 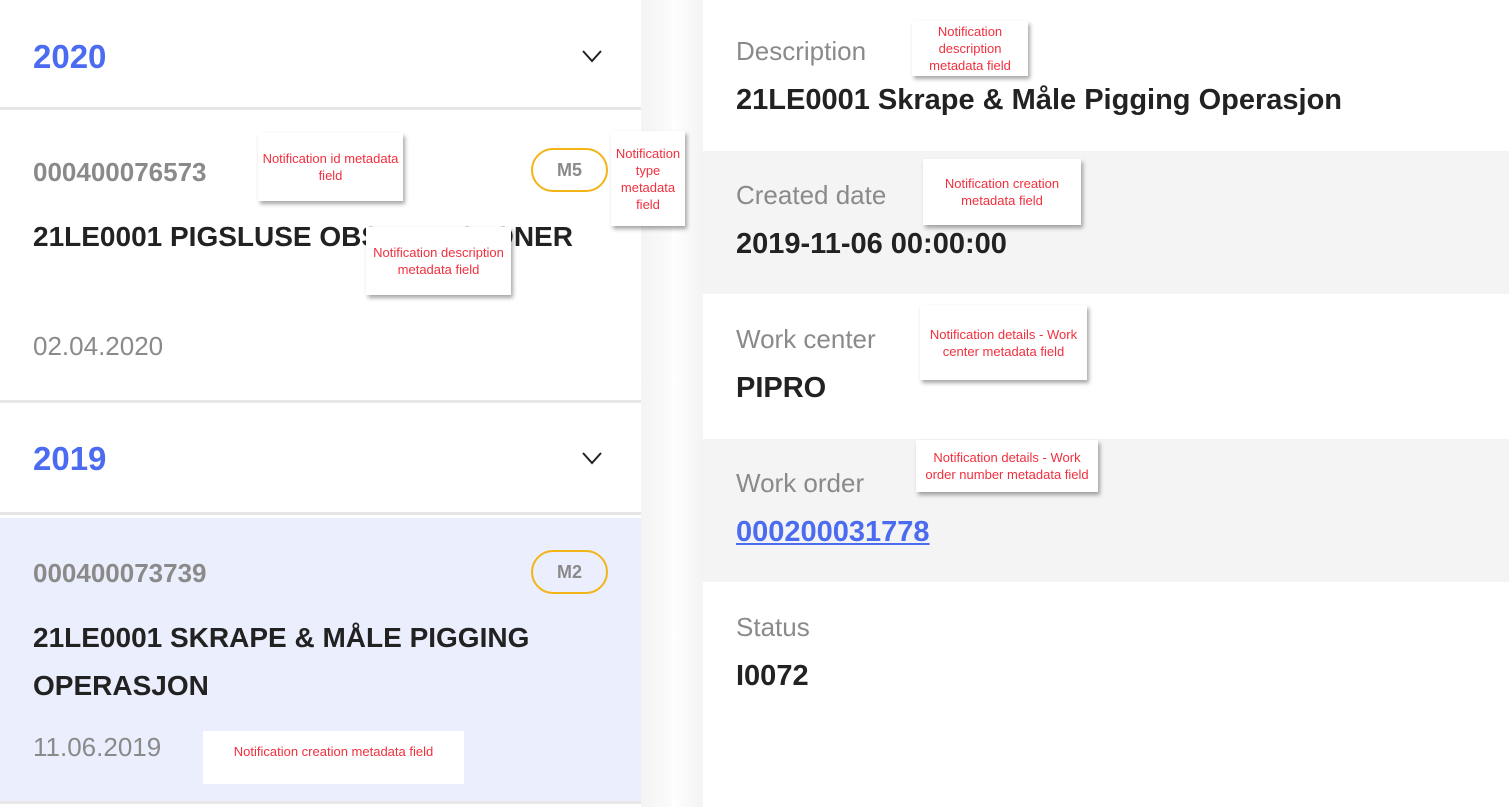 I want to click on field-label: Created date, so click(x=811, y=195).